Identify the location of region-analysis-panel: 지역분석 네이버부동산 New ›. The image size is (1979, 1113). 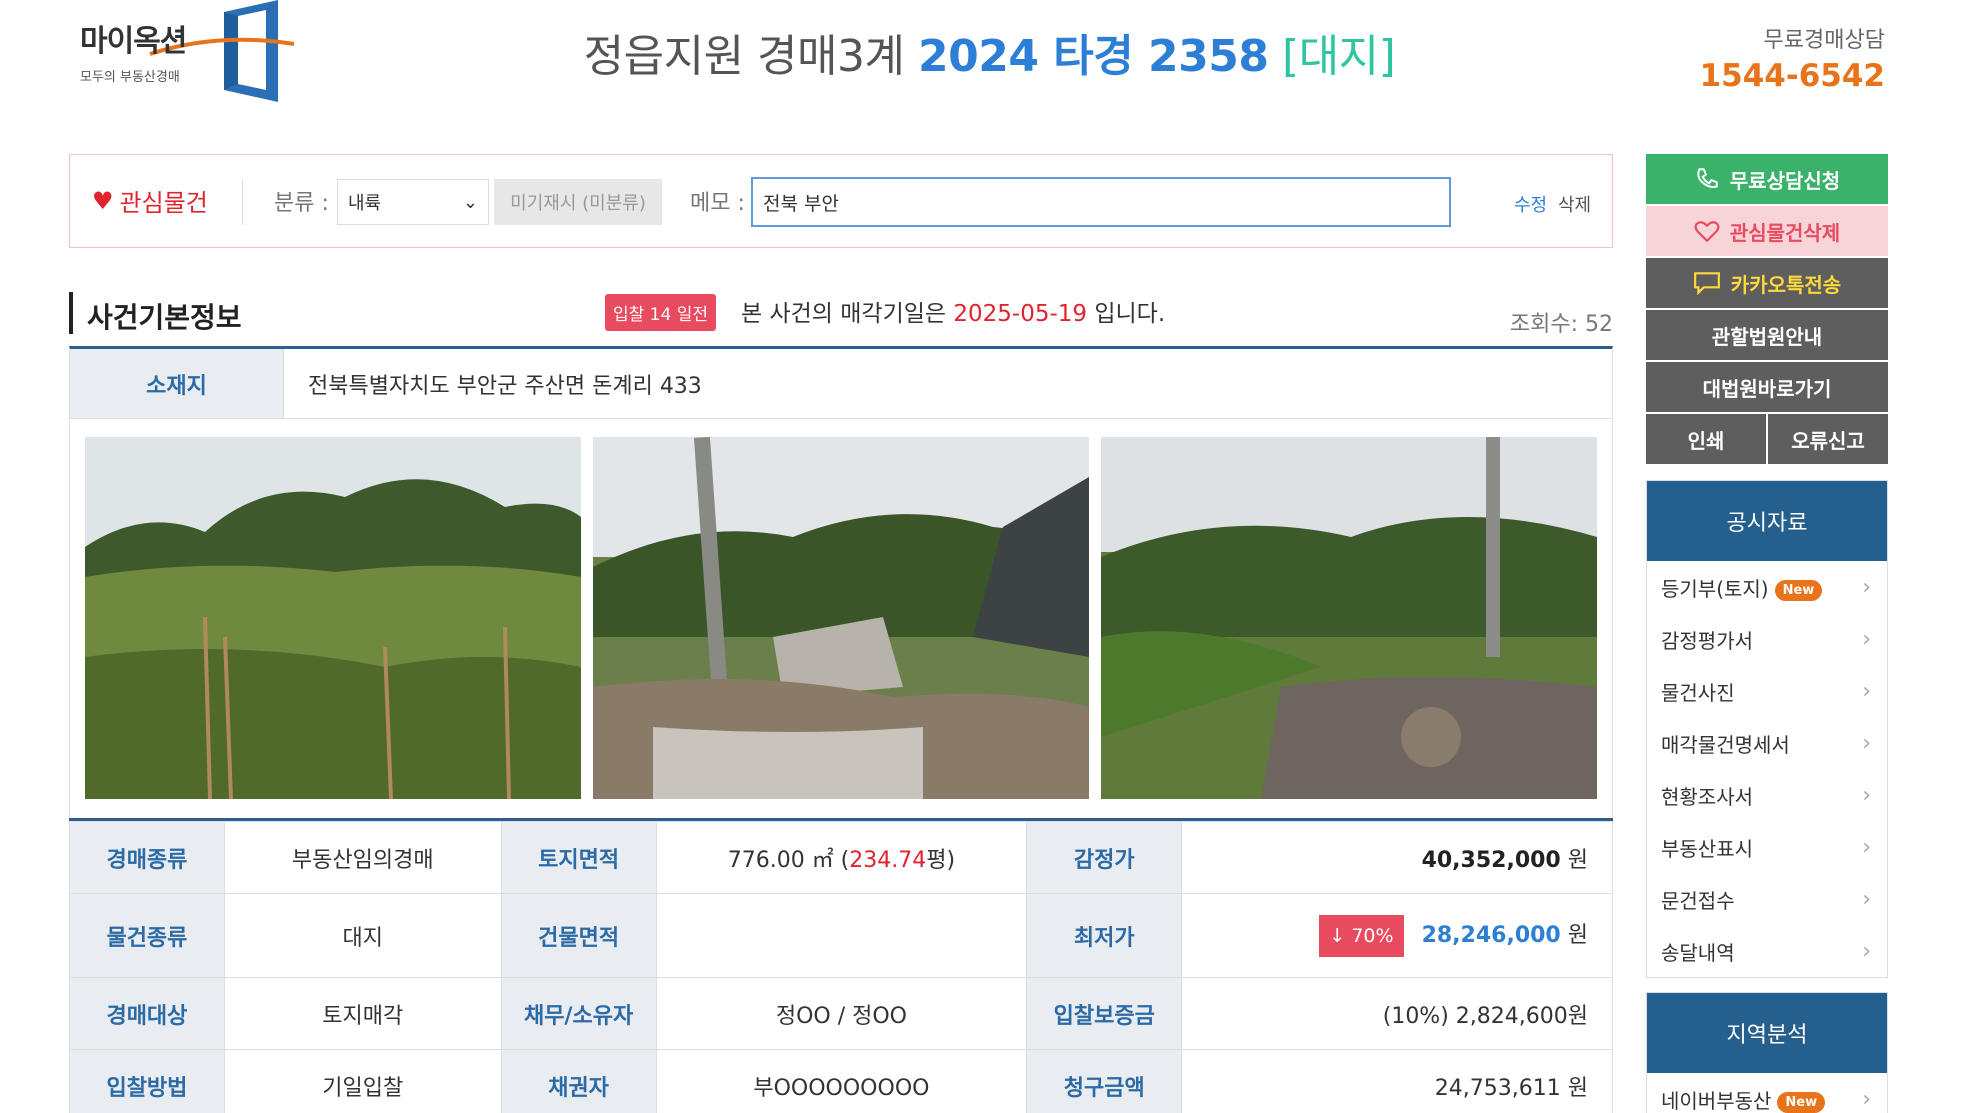
(1767, 1052).